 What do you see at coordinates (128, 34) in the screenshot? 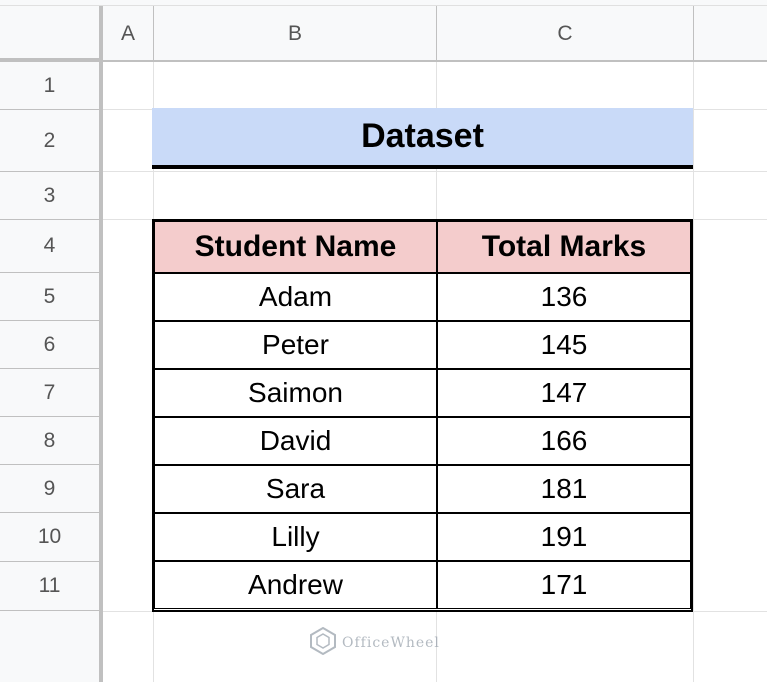
I see `column-header-a: A` at bounding box center [128, 34].